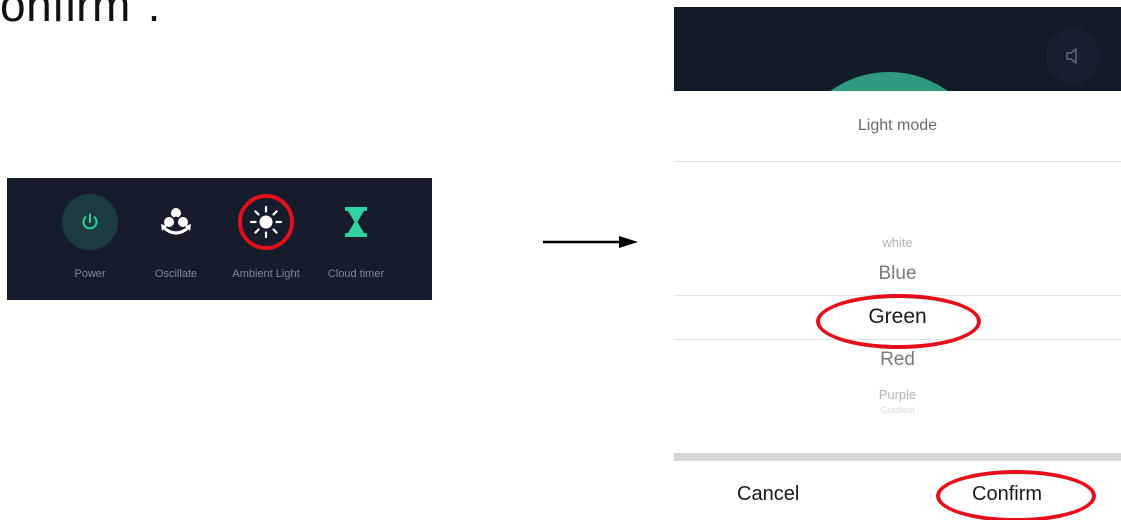 The image size is (1121, 520). I want to click on cloud-timer-button: Cloud timer, so click(356, 242).